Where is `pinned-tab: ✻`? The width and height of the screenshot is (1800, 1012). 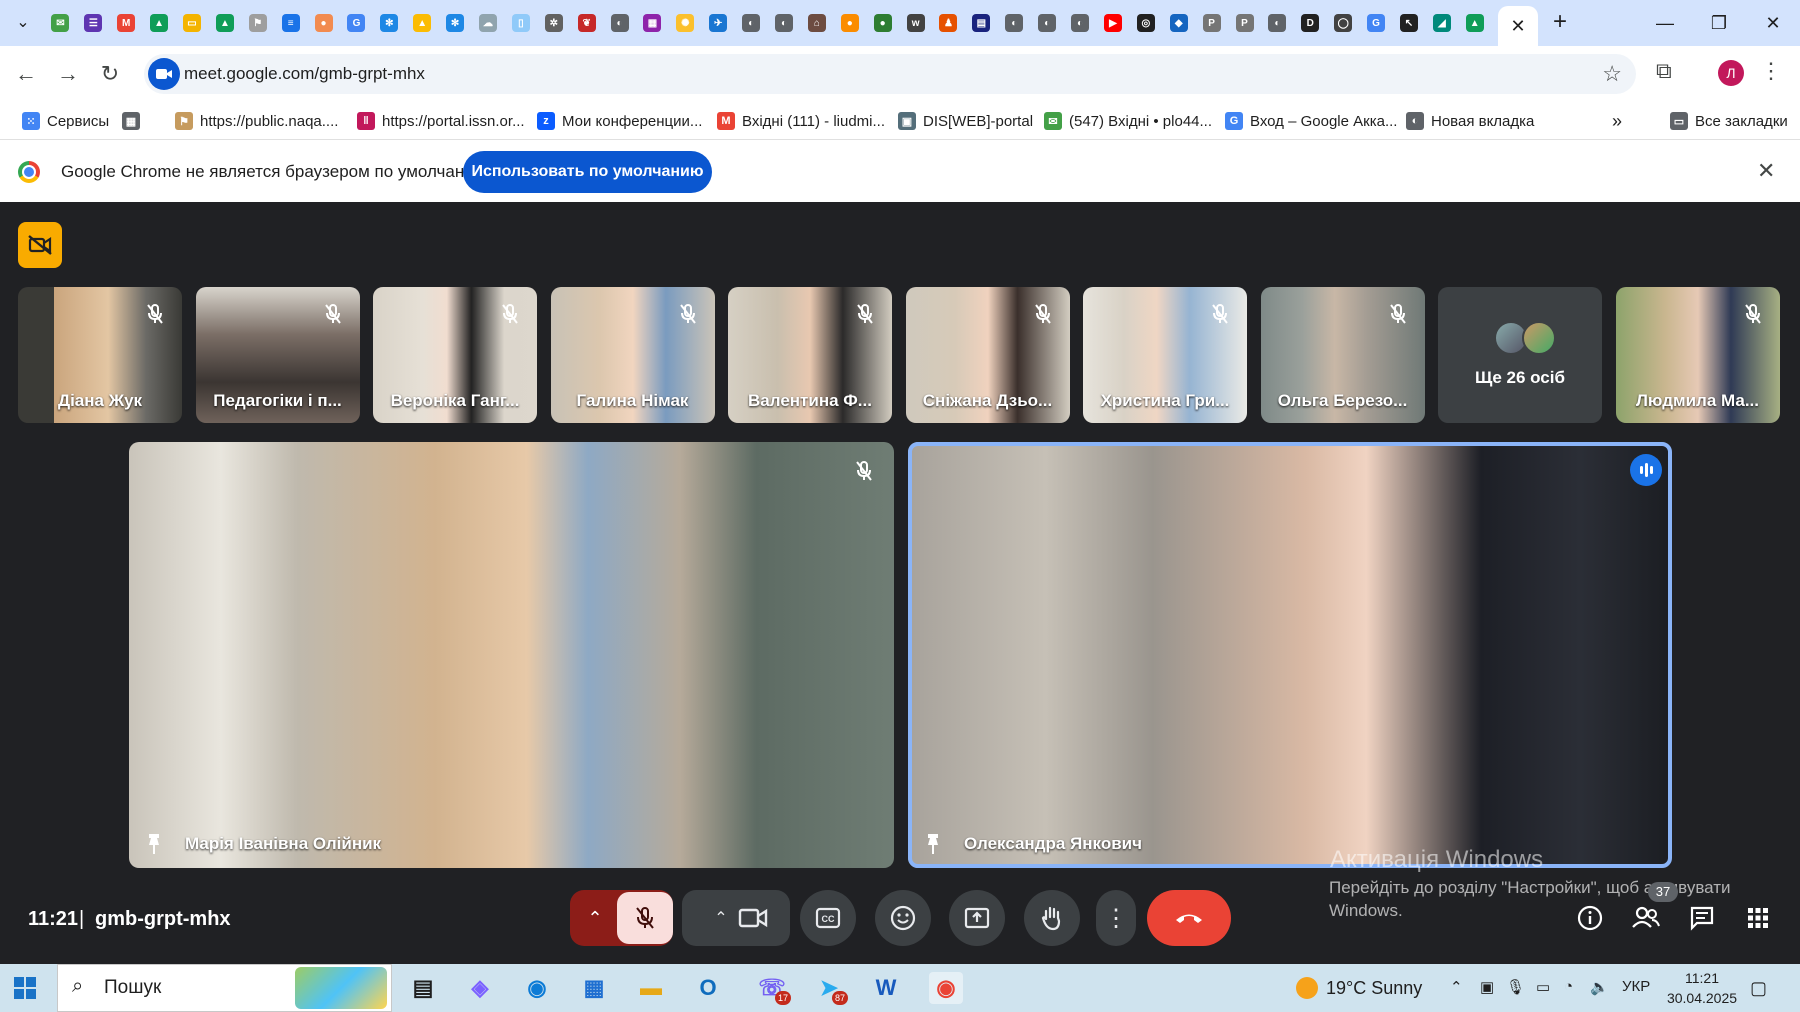 pinned-tab: ✻ is located at coordinates (455, 23).